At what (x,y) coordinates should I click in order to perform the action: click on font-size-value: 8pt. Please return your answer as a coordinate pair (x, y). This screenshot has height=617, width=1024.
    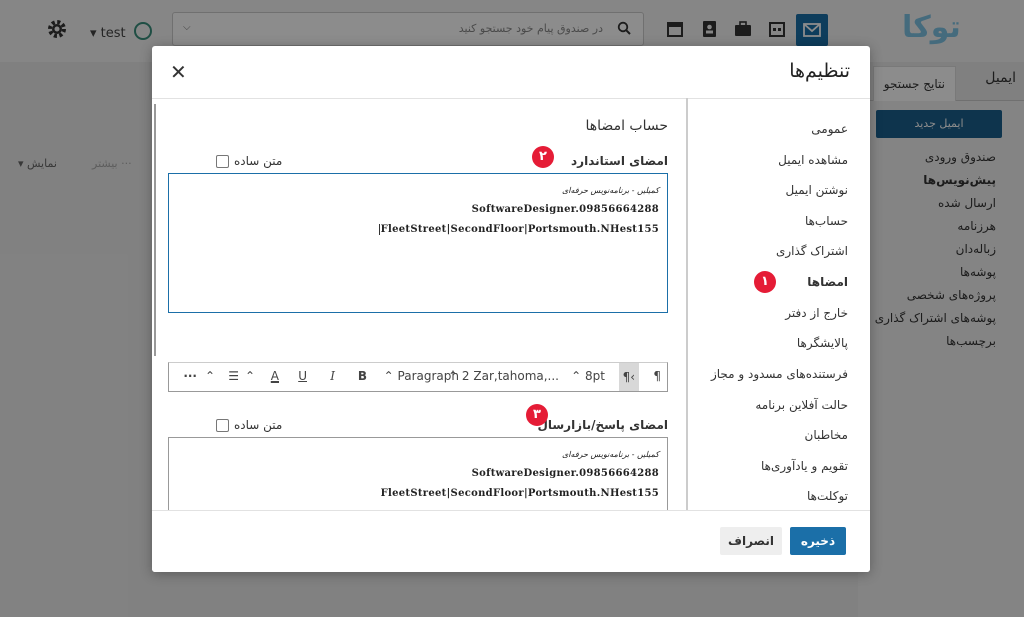
    Looking at the image, I should click on (595, 376).